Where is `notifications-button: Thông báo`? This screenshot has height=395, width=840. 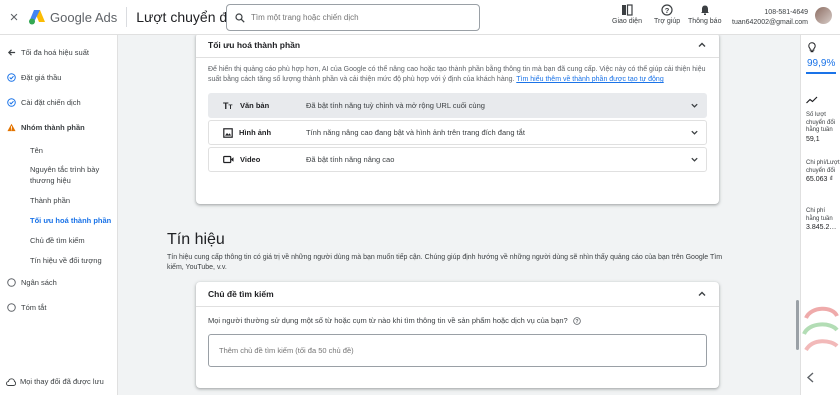
notifications-button: Thông báo is located at coordinates (704, 14).